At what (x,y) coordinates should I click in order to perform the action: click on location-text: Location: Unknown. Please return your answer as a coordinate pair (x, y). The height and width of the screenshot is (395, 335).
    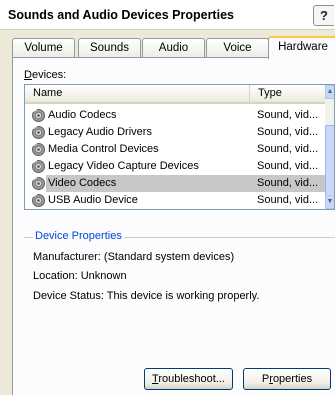
    Looking at the image, I should click on (80, 276).